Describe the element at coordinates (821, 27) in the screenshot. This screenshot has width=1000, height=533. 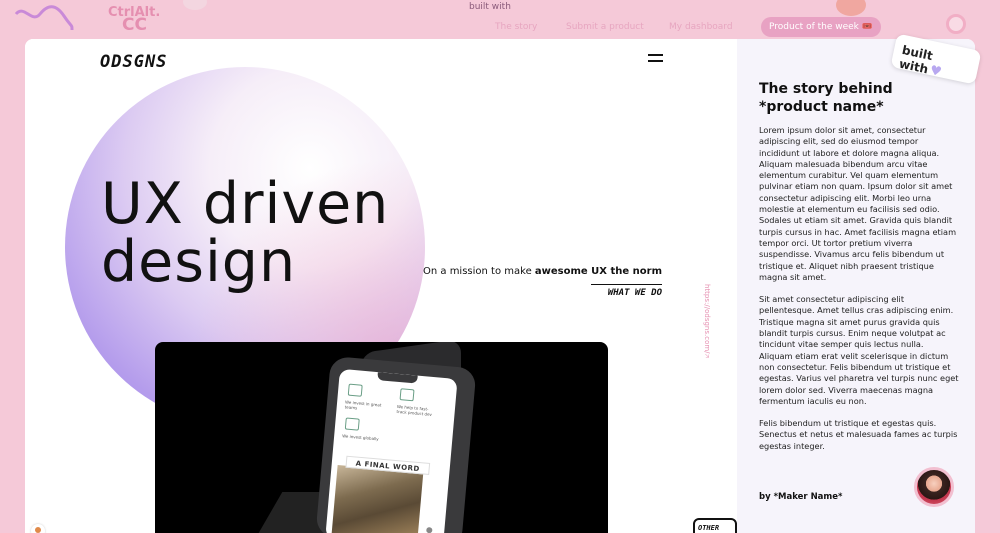
I see `product-of-the-week-button: Product of the week 🎟️` at that location.